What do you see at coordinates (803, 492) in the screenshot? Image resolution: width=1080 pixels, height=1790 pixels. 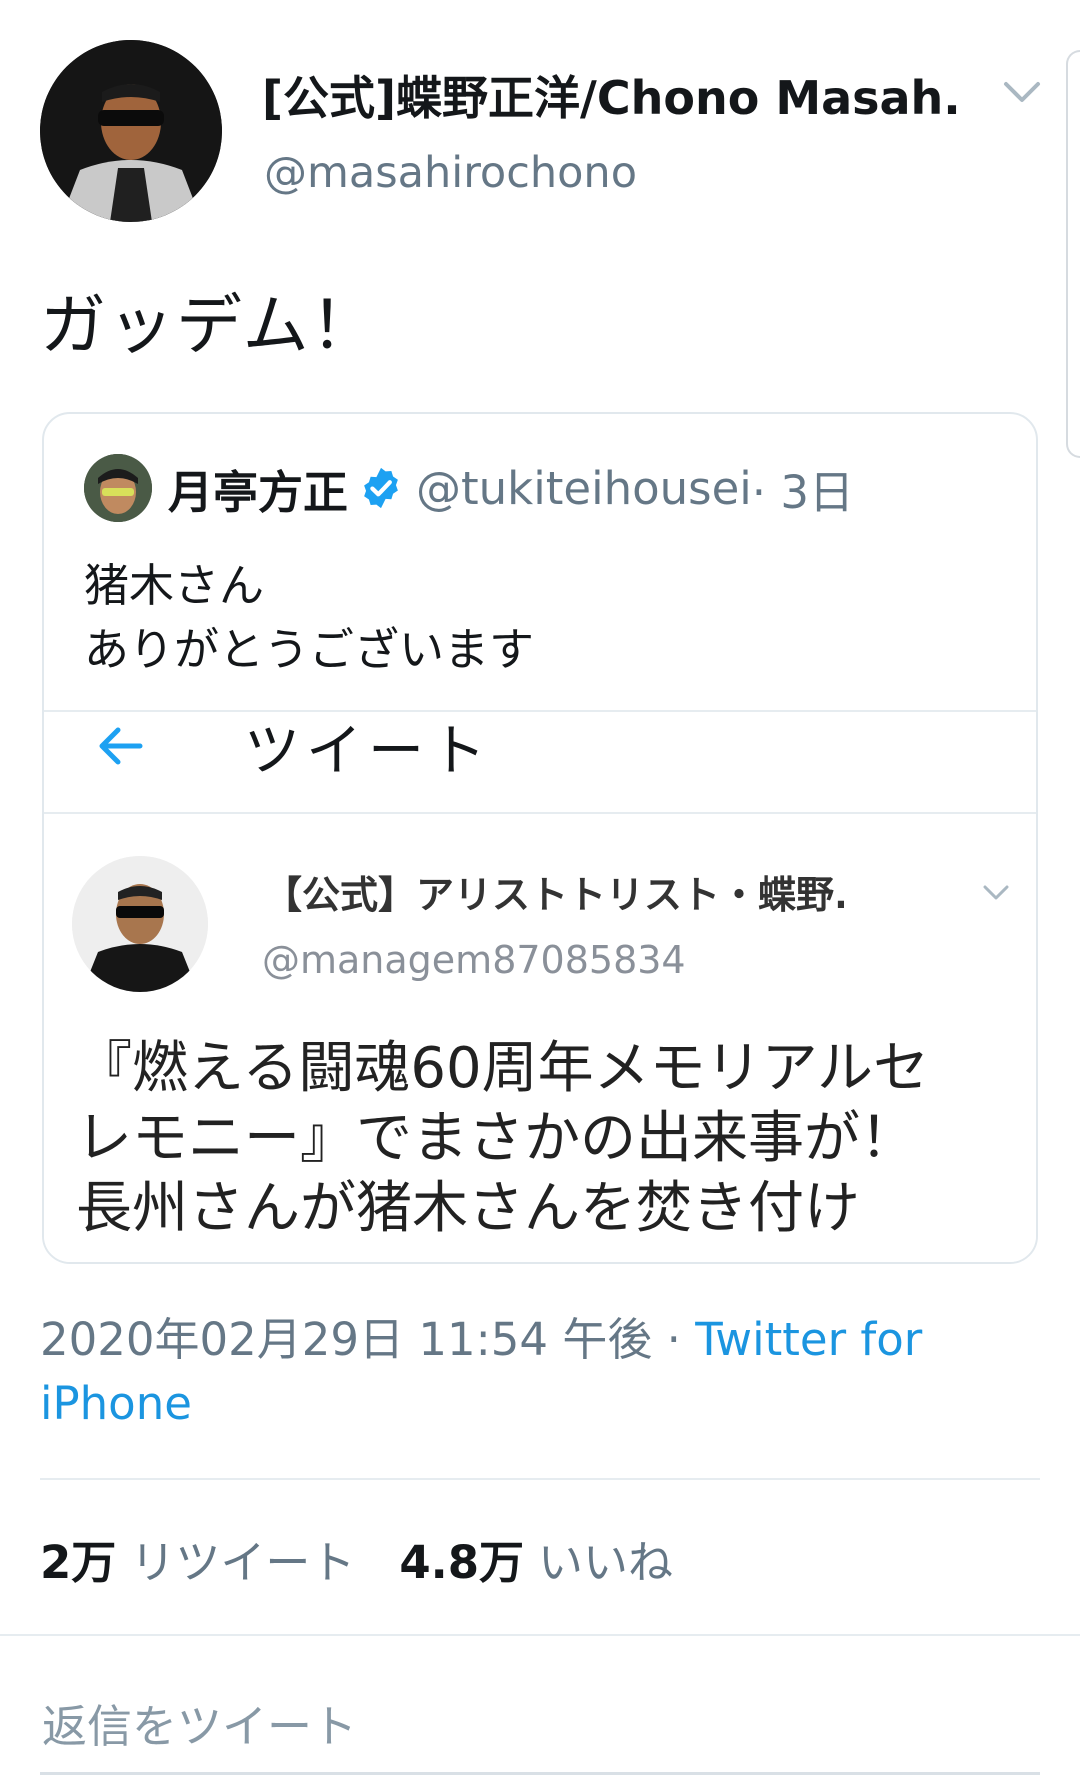 I see `quoted-tweet-time: · 3日` at bounding box center [803, 492].